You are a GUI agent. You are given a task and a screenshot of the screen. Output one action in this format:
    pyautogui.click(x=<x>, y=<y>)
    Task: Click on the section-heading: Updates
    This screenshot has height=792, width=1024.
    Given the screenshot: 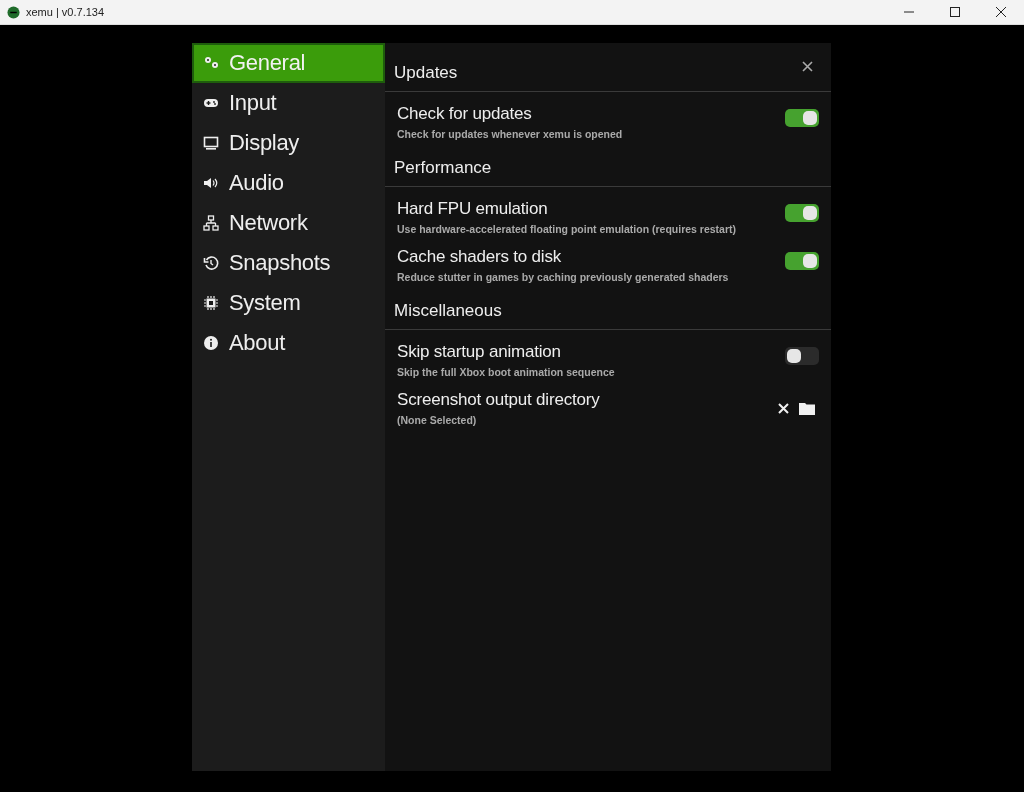 What is the action you would take?
    pyautogui.click(x=608, y=72)
    